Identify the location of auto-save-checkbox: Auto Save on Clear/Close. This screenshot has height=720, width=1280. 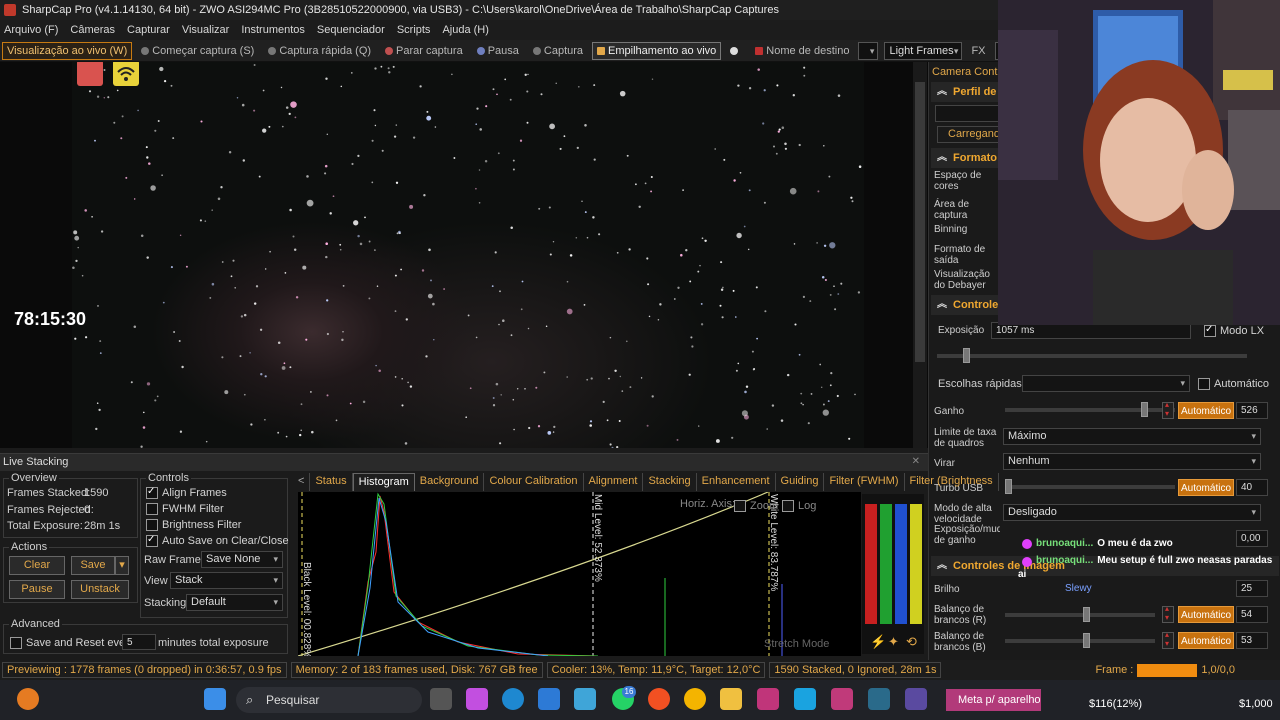
(217, 540).